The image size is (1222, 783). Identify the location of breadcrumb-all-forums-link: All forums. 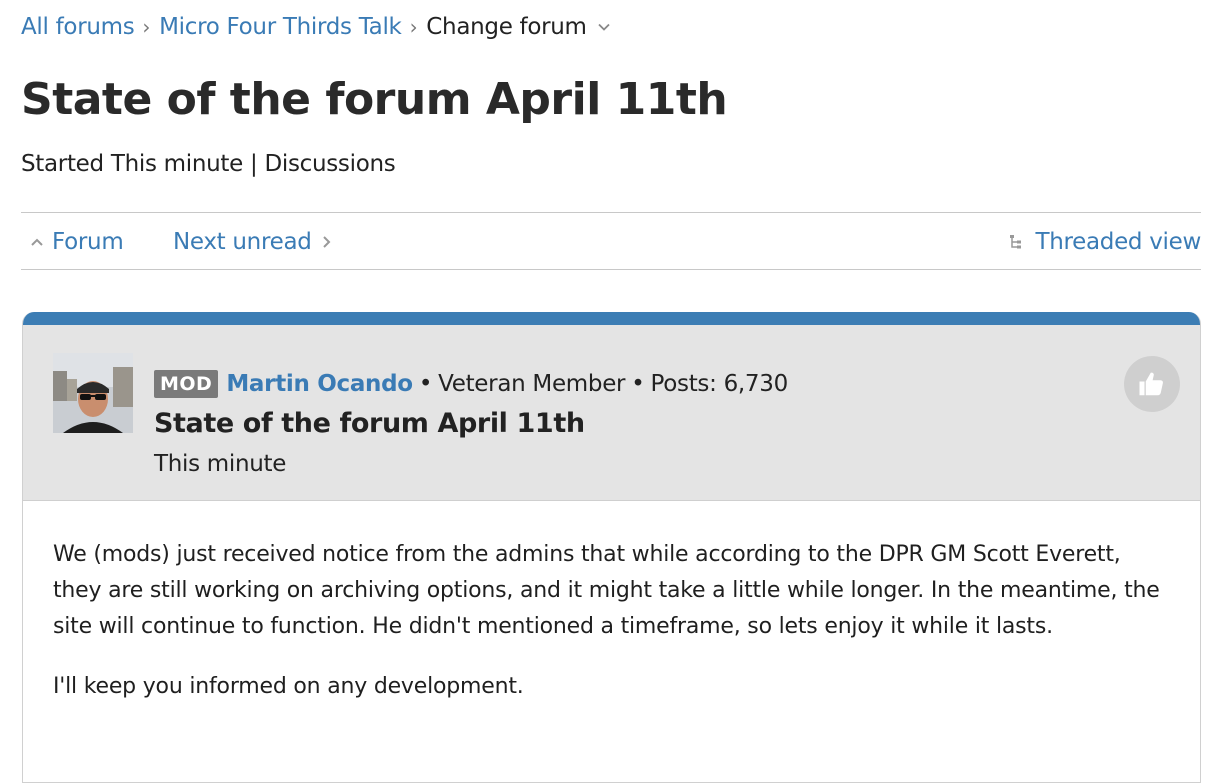
(78, 27).